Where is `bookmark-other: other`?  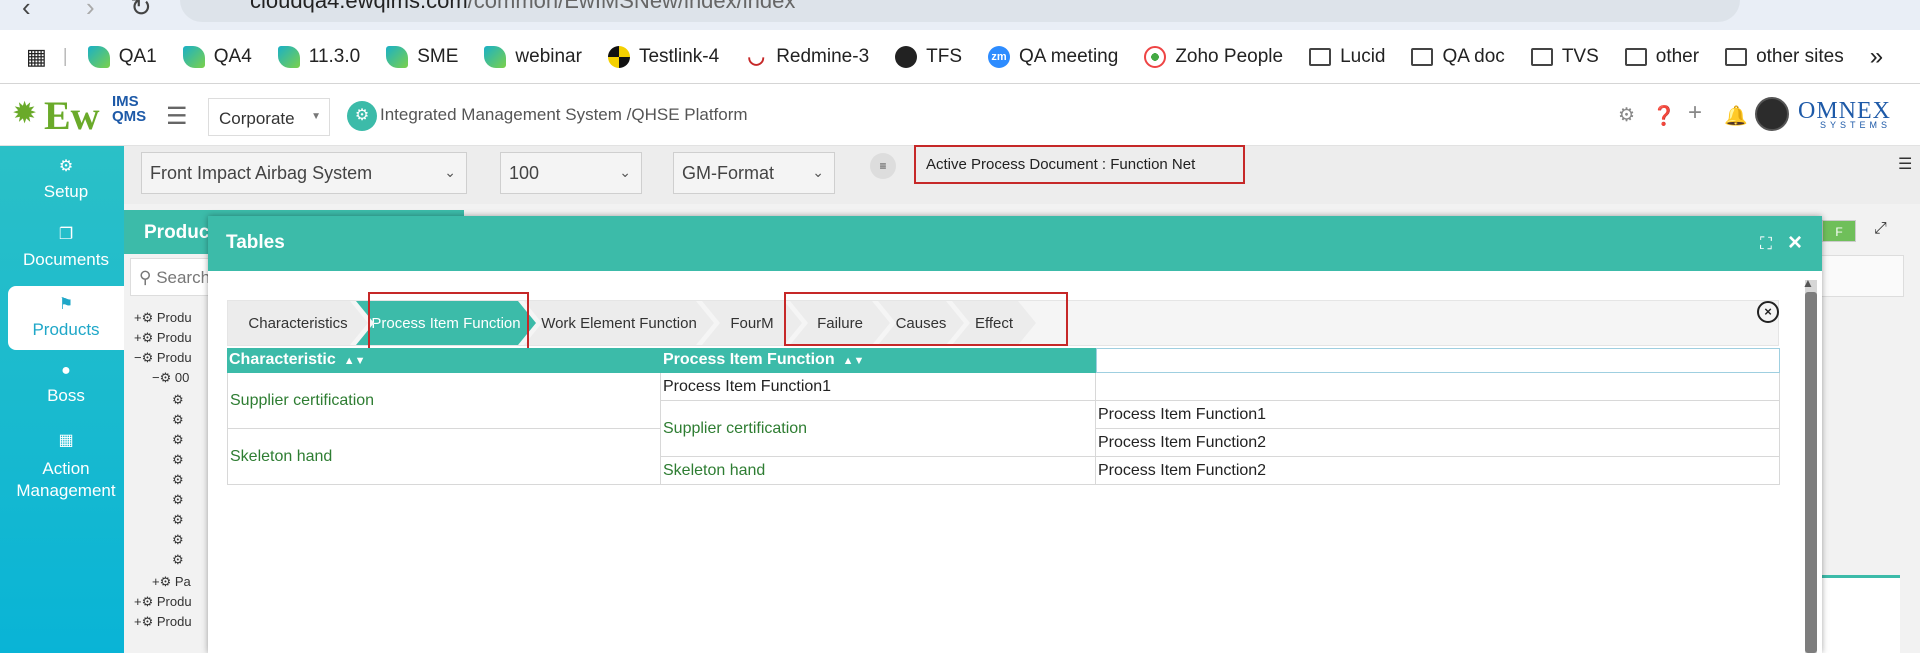 bookmark-other: other is located at coordinates (1661, 57).